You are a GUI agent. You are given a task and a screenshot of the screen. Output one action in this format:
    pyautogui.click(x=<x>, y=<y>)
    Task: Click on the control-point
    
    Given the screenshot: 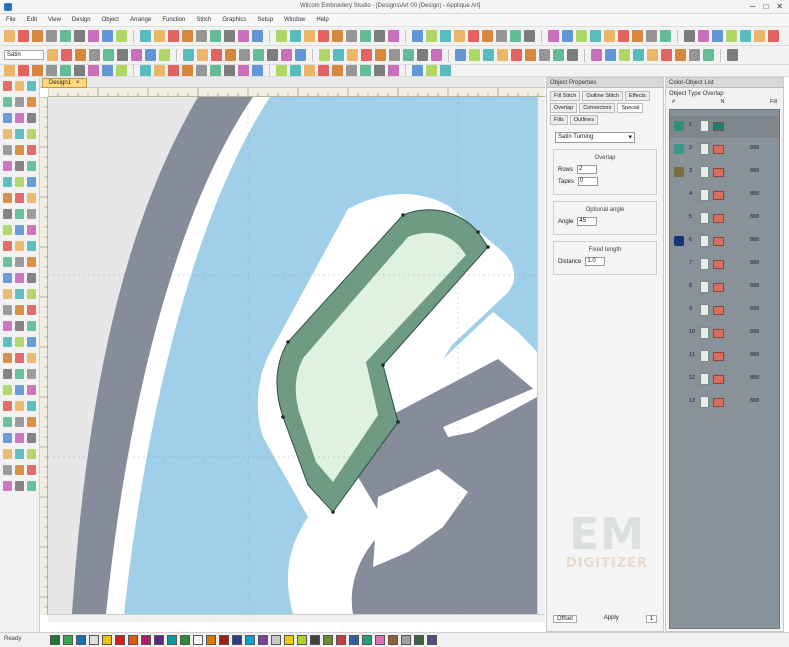 What is the action you would take?
    pyautogui.click(x=398, y=422)
    